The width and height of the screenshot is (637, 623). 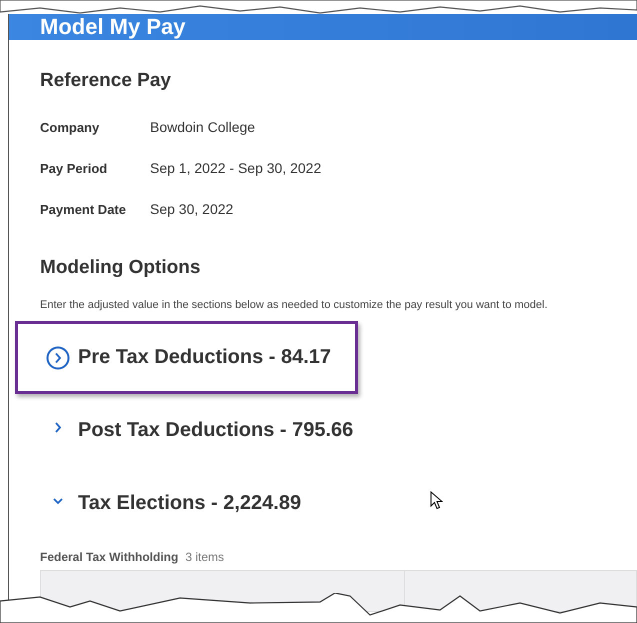 I want to click on page-title: Model My Pay, so click(x=113, y=27).